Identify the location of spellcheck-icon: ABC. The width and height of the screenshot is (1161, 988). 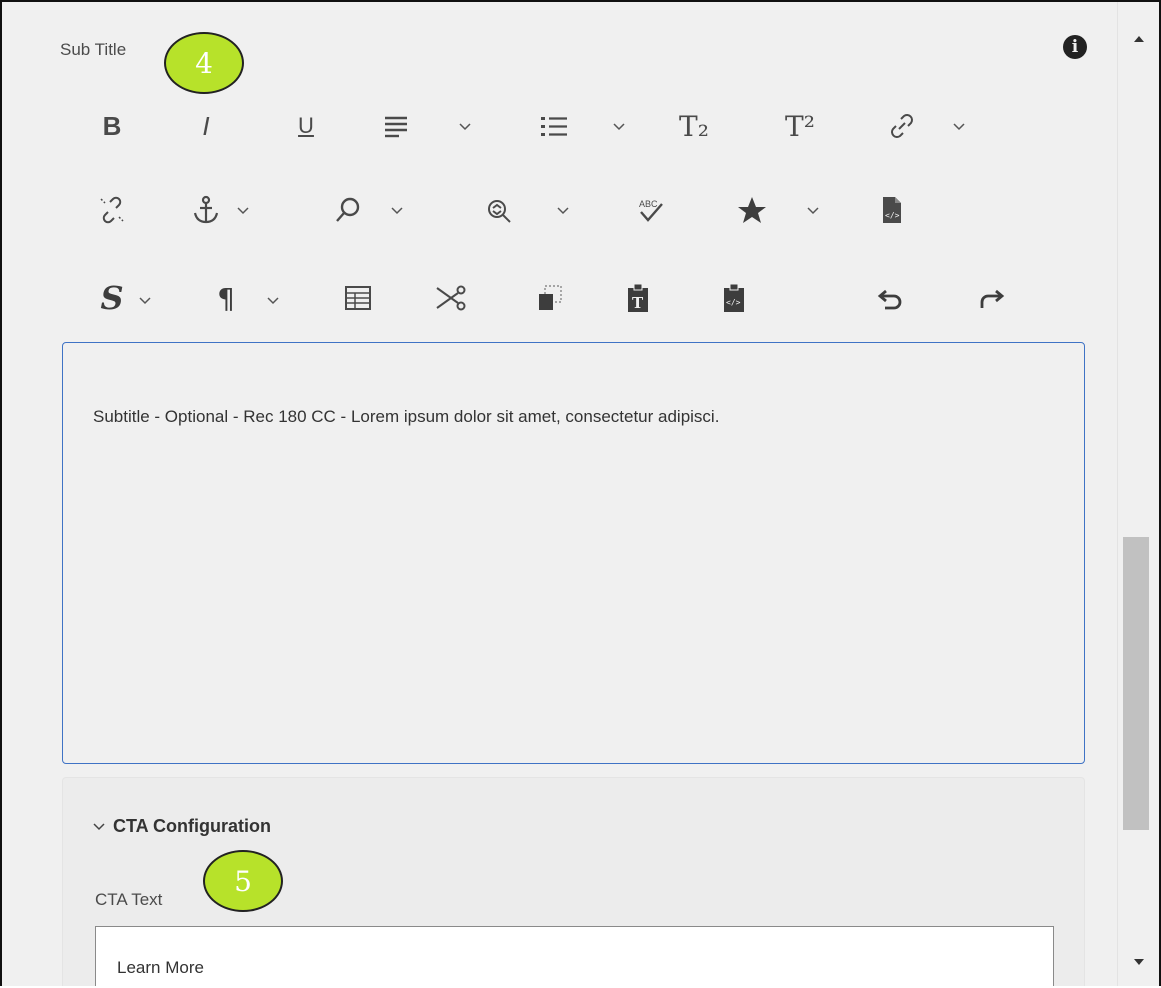
(650, 210).